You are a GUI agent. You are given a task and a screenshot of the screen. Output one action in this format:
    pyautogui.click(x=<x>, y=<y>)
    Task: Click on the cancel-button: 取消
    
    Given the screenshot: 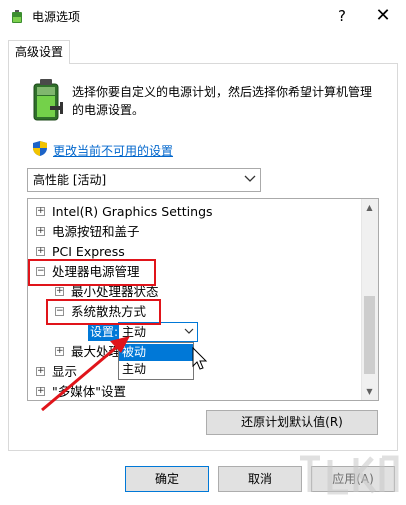 What is the action you would take?
    pyautogui.click(x=260, y=479)
    